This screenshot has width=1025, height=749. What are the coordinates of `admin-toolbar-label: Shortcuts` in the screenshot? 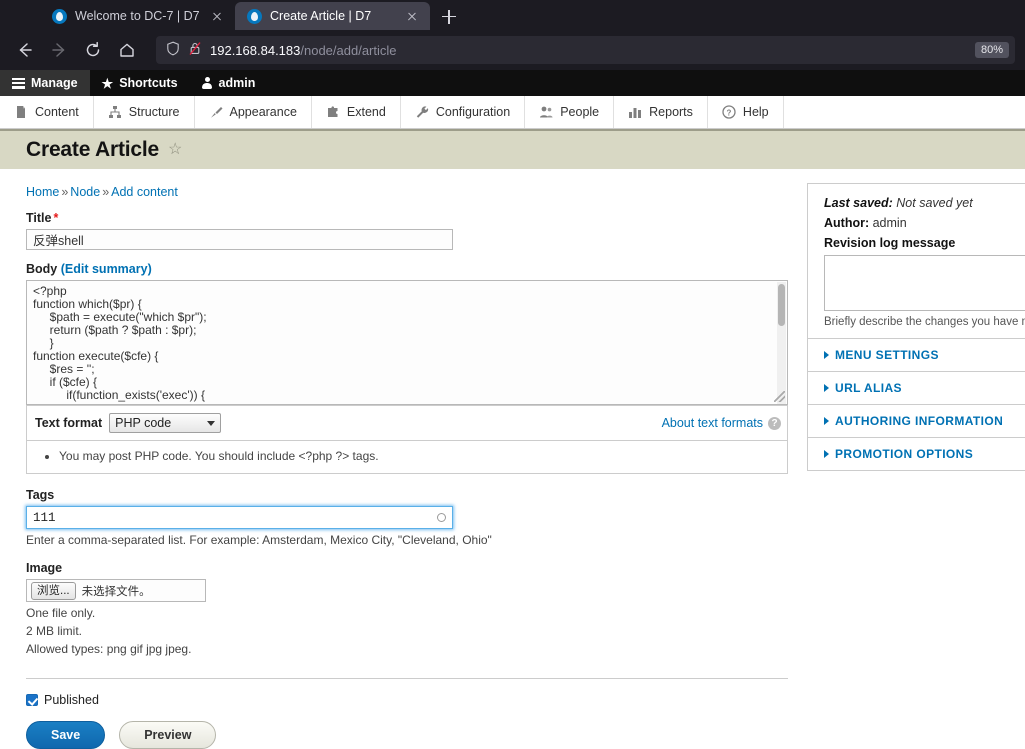 It's located at (148, 83).